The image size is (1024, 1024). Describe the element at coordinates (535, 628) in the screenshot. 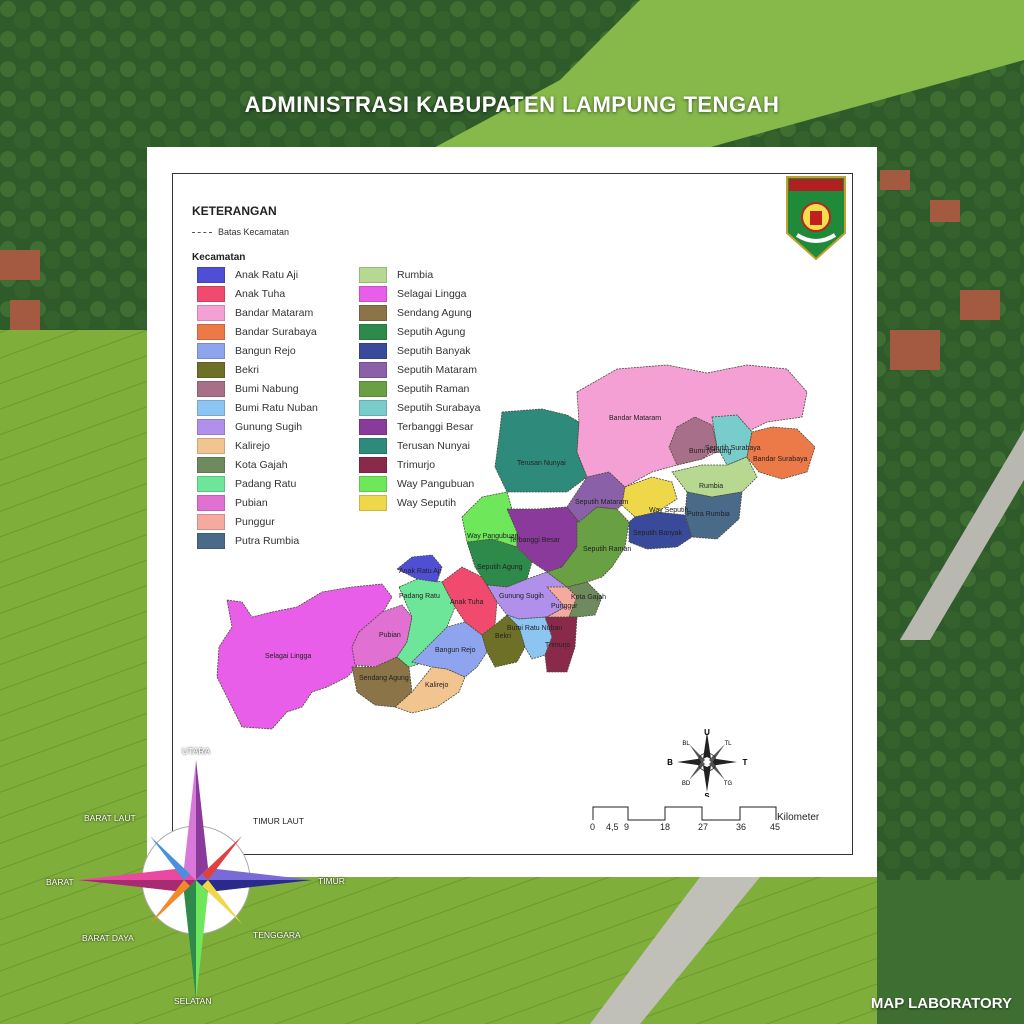

I see `map-label-bumi-ratu-nuban: Bumi Ratu Nuban` at that location.